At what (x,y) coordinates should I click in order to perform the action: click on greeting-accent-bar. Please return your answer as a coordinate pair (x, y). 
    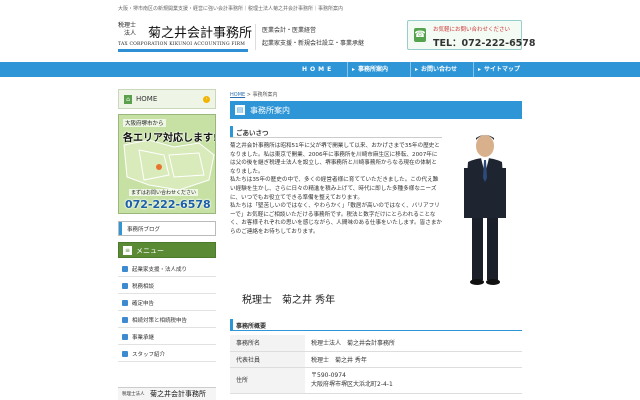
    Looking at the image, I should click on (231, 131).